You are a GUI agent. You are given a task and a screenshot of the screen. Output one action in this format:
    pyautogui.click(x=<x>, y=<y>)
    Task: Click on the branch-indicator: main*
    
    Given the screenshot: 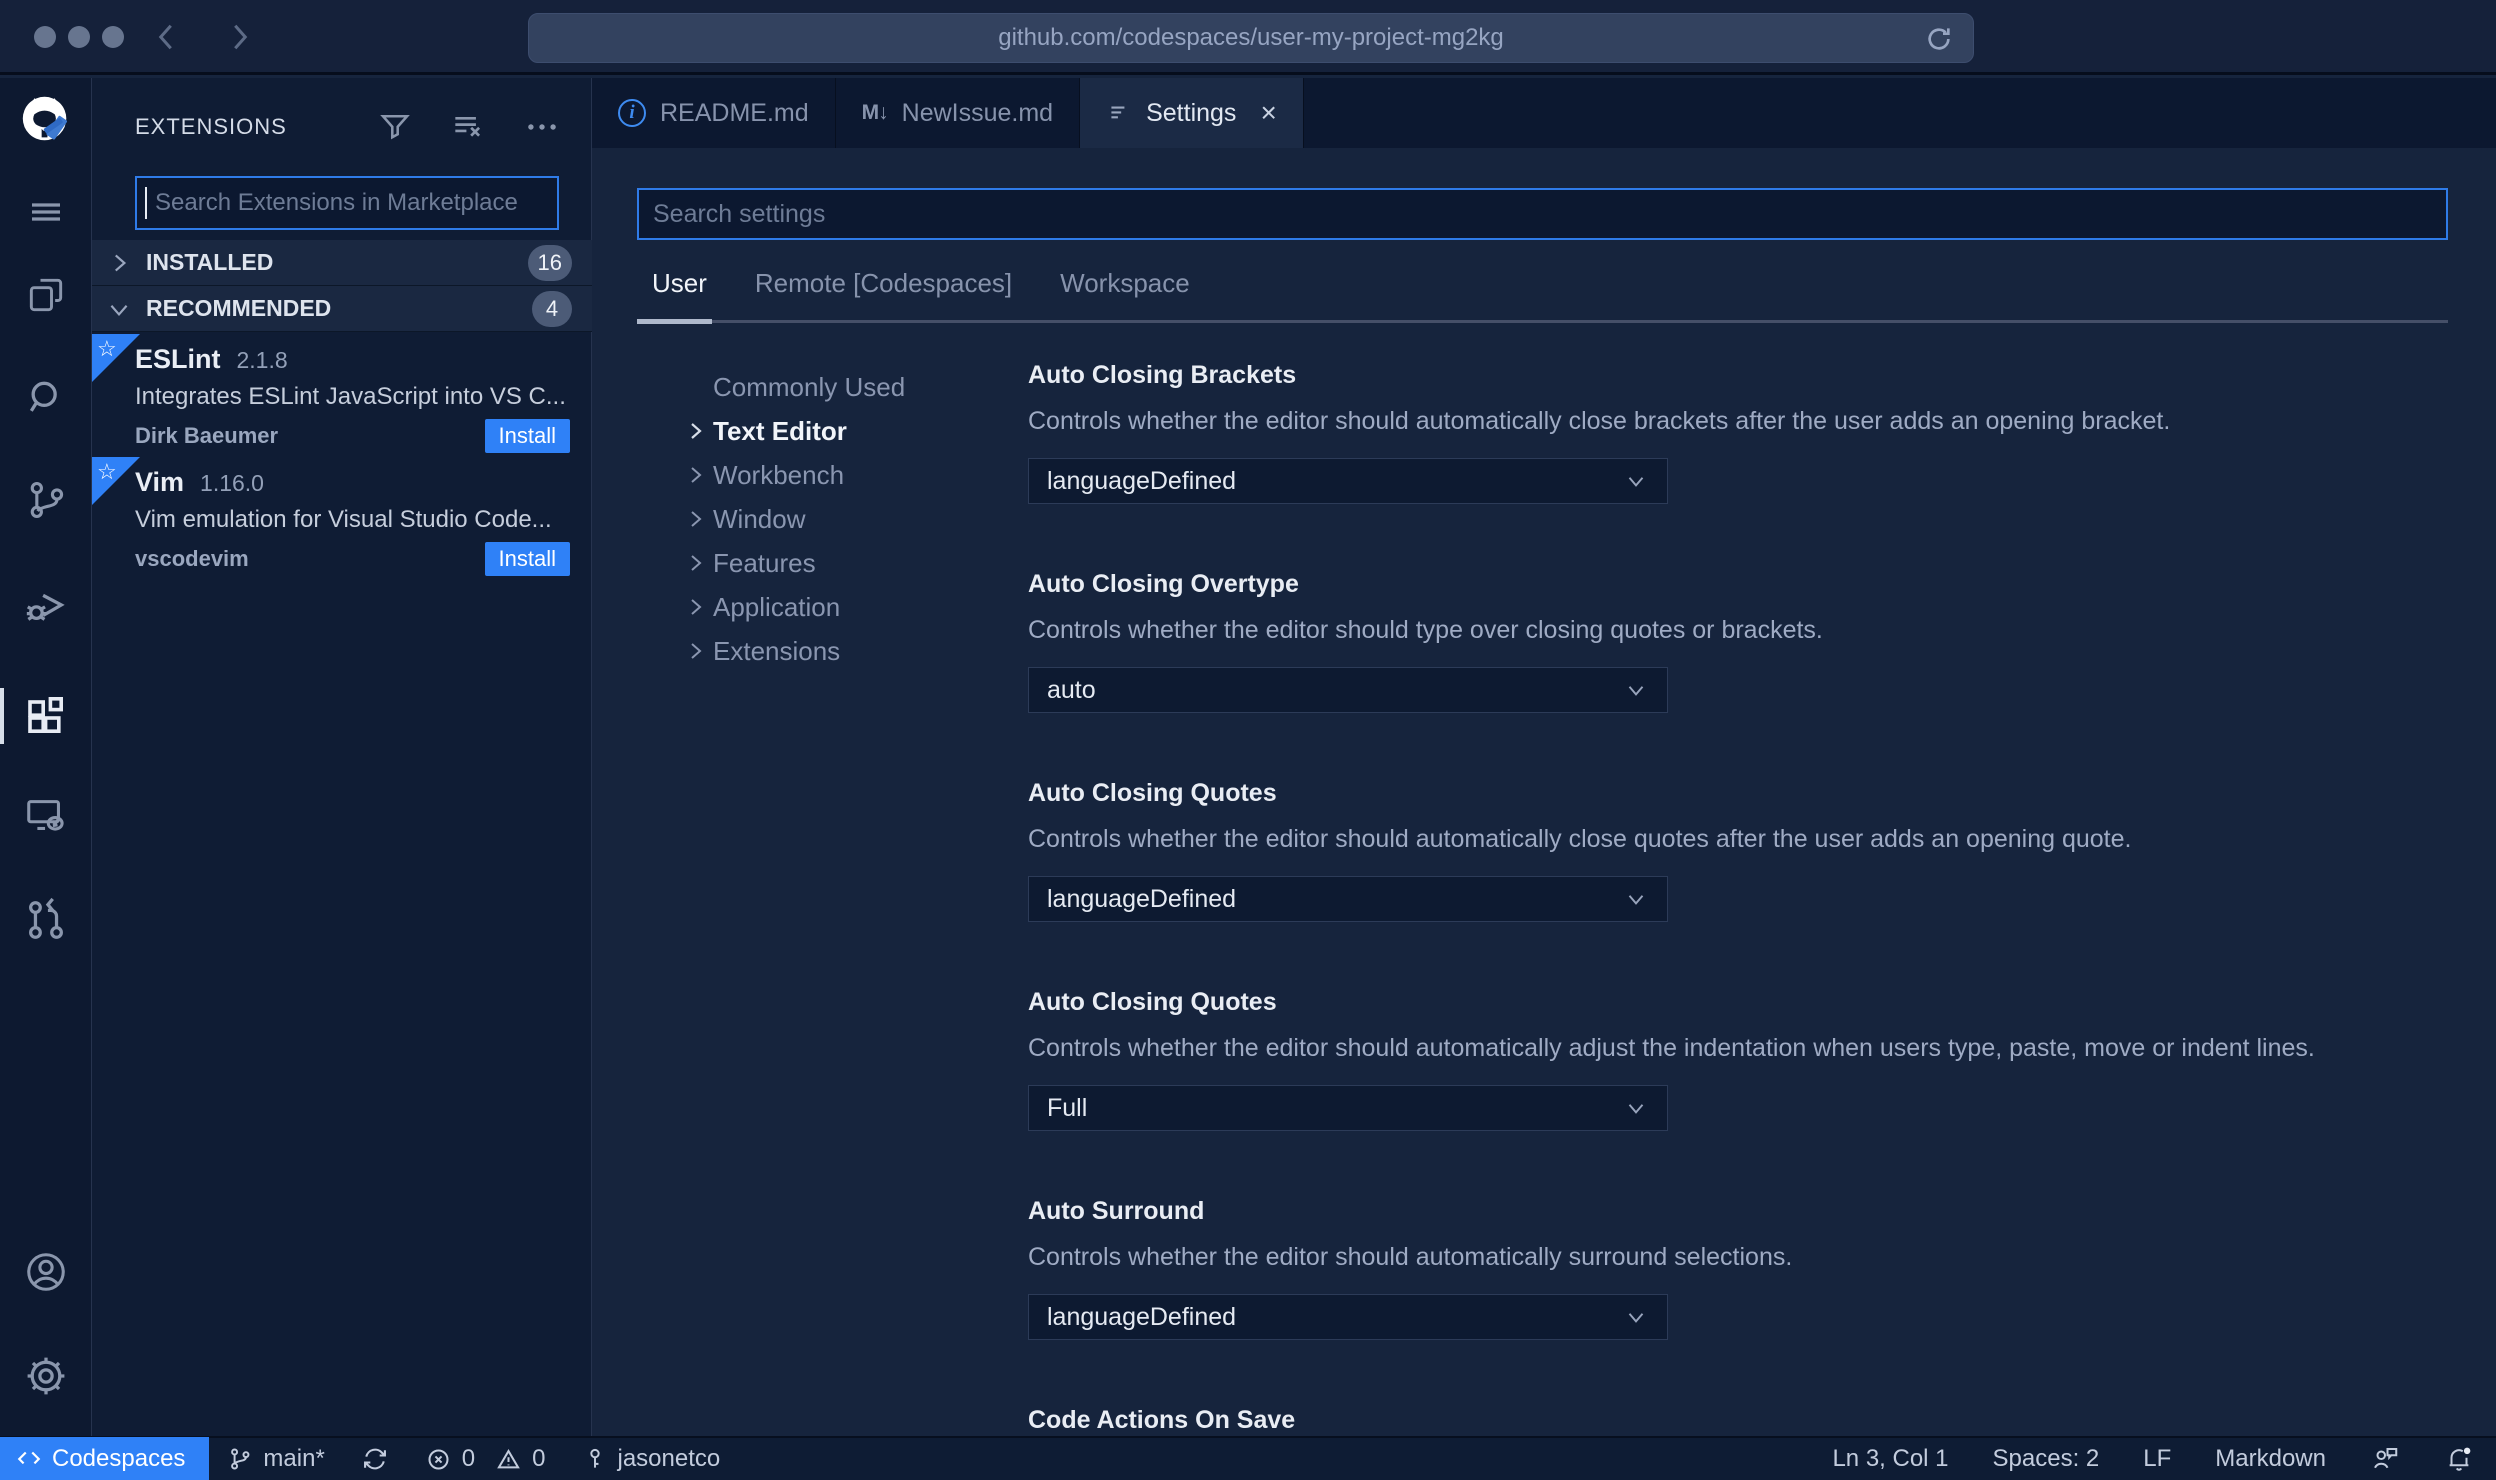 What is the action you would take?
    pyautogui.click(x=275, y=1458)
    